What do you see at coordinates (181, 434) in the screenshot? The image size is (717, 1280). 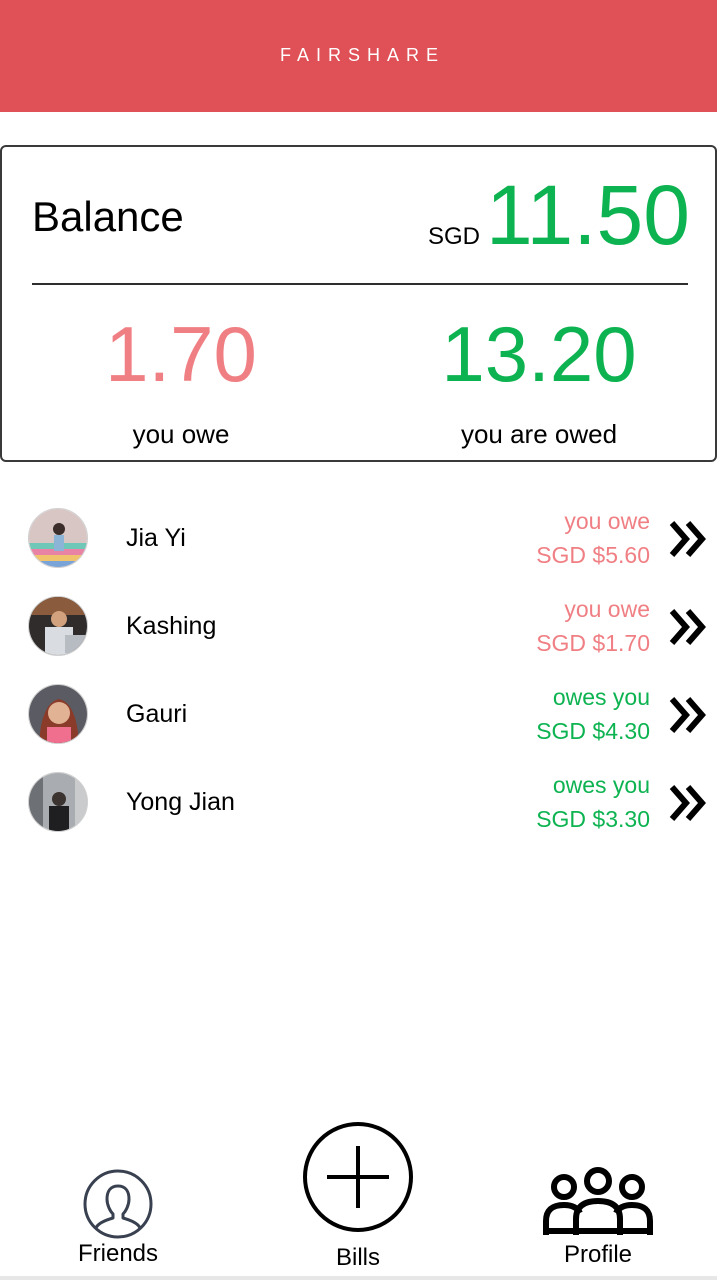 I see `you-owe-label: you owe` at bounding box center [181, 434].